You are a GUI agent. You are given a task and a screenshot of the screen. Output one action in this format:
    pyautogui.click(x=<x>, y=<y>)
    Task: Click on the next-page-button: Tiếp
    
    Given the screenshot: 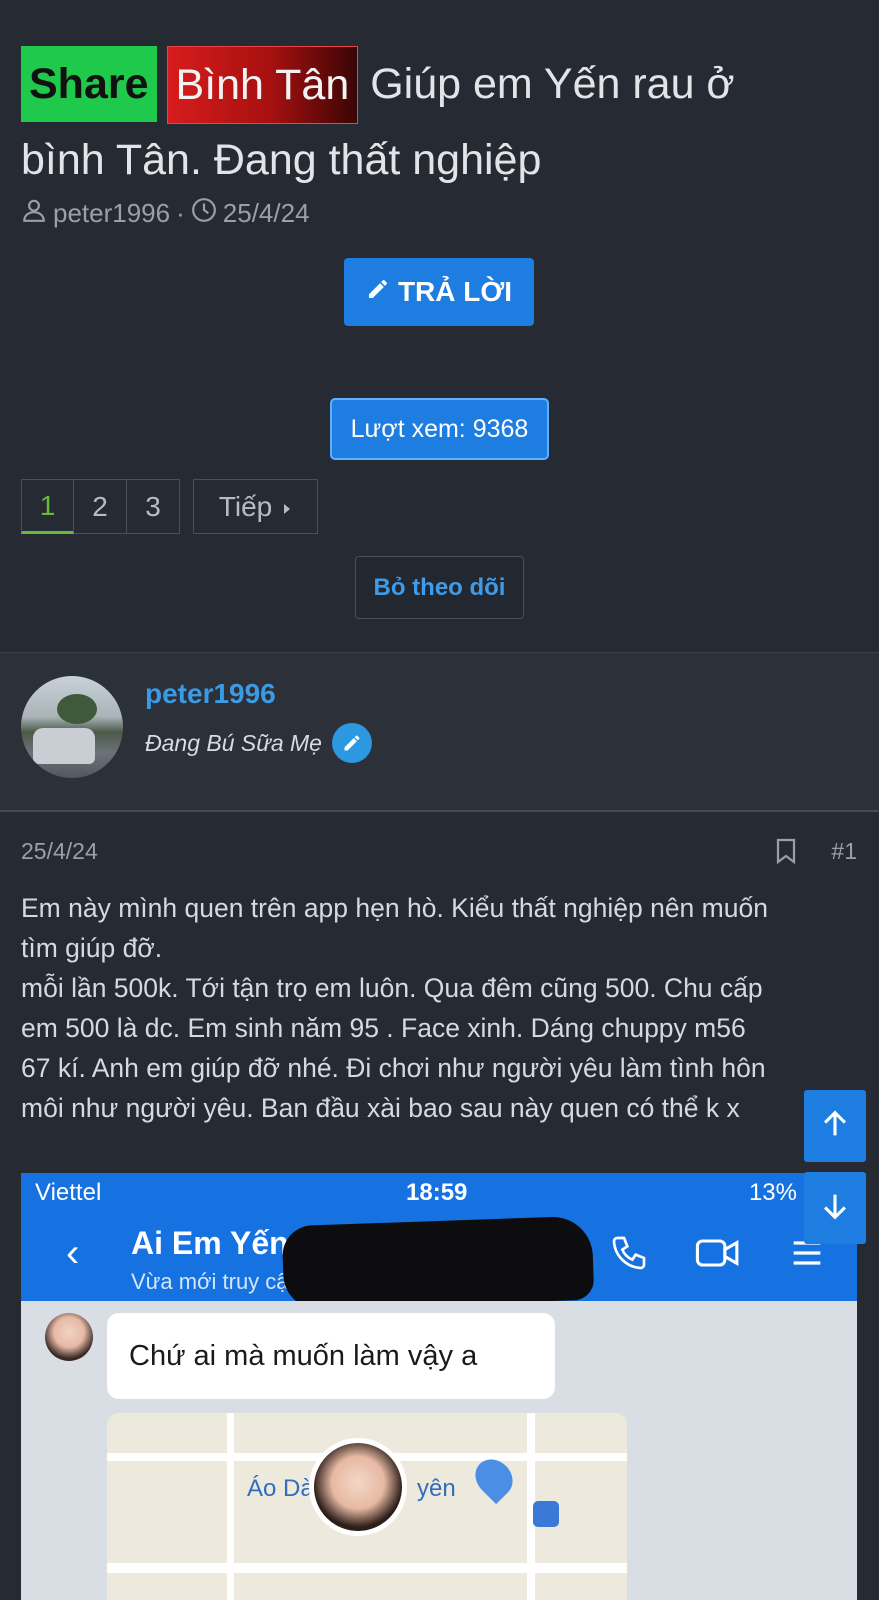 What is the action you would take?
    pyautogui.click(x=255, y=506)
    